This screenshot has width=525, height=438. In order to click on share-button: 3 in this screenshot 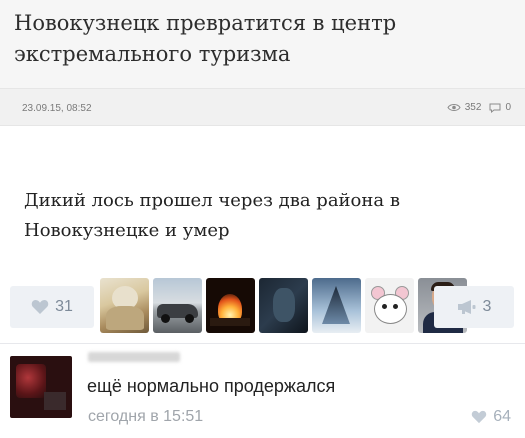, I will do `click(474, 307)`.